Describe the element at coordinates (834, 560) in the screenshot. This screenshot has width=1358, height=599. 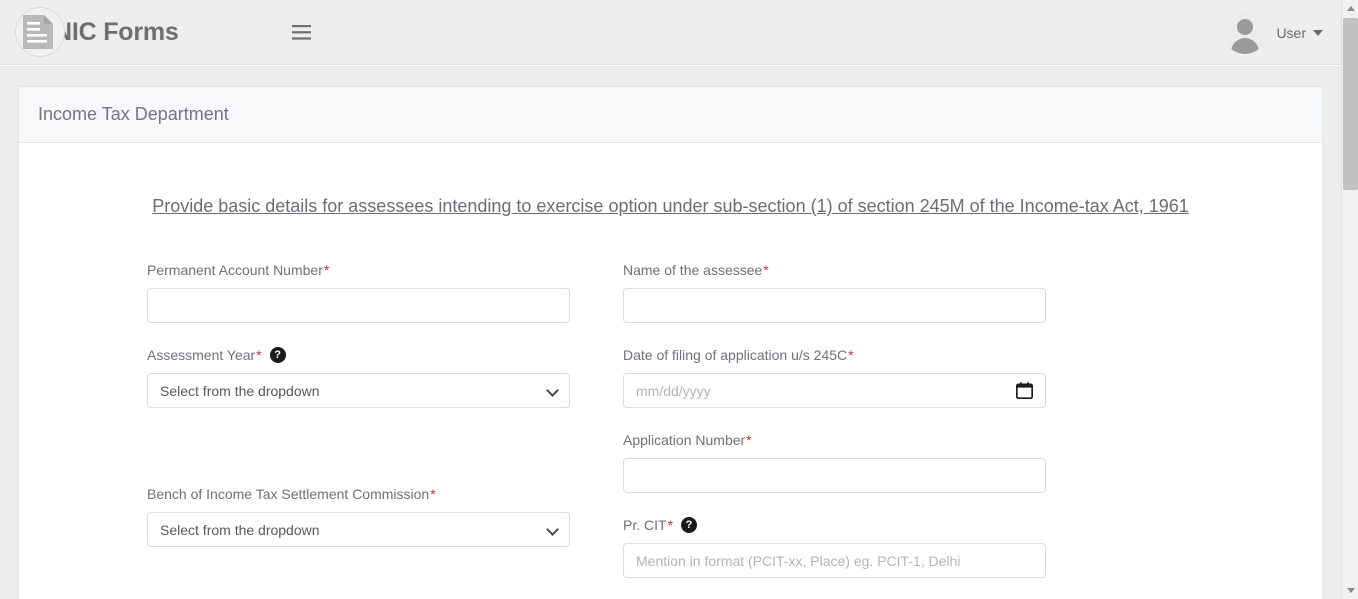
I see `pr-cit-input` at that location.